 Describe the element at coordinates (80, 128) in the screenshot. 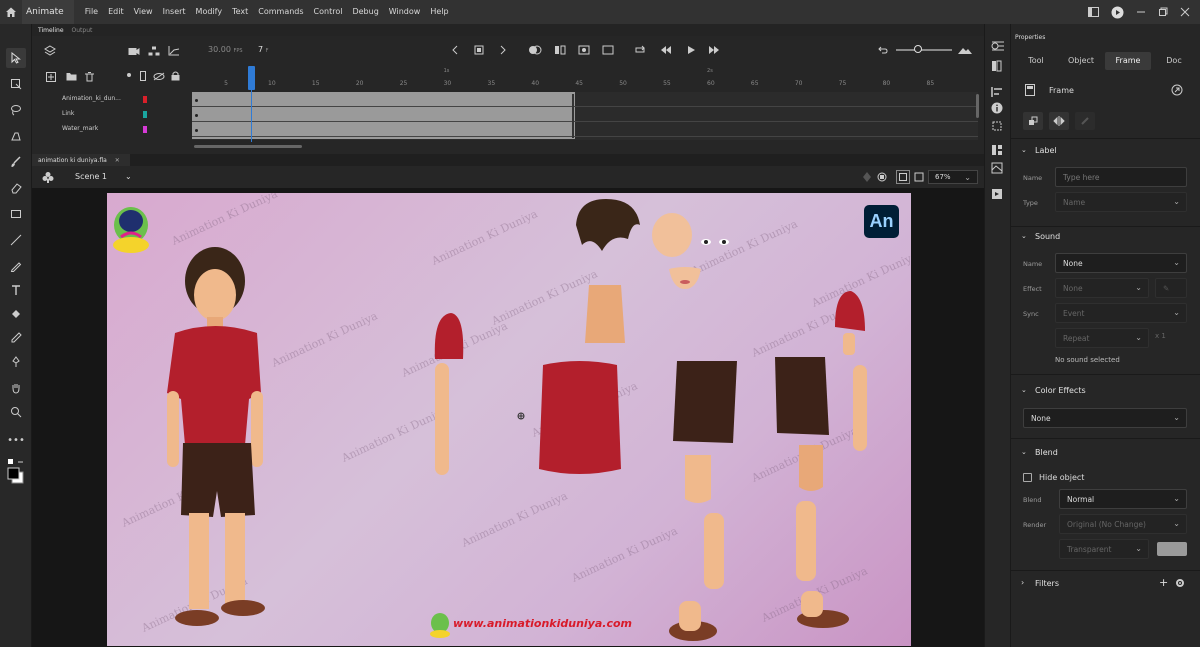

I see `layer-name: Water_mark` at that location.